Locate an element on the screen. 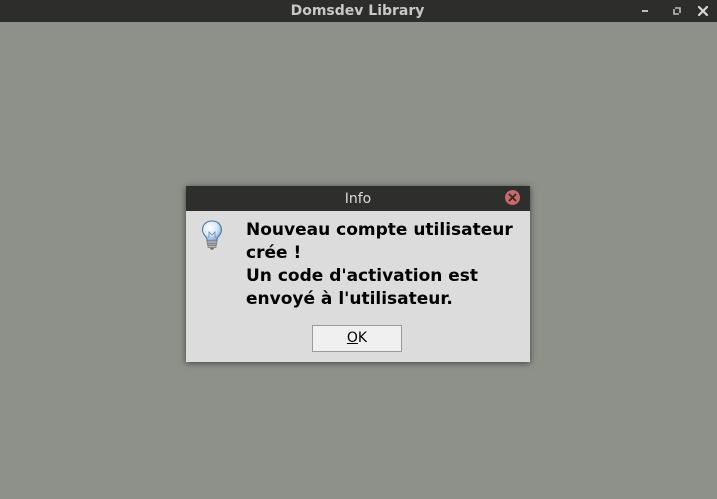  ok-button-label: K is located at coordinates (362, 338).